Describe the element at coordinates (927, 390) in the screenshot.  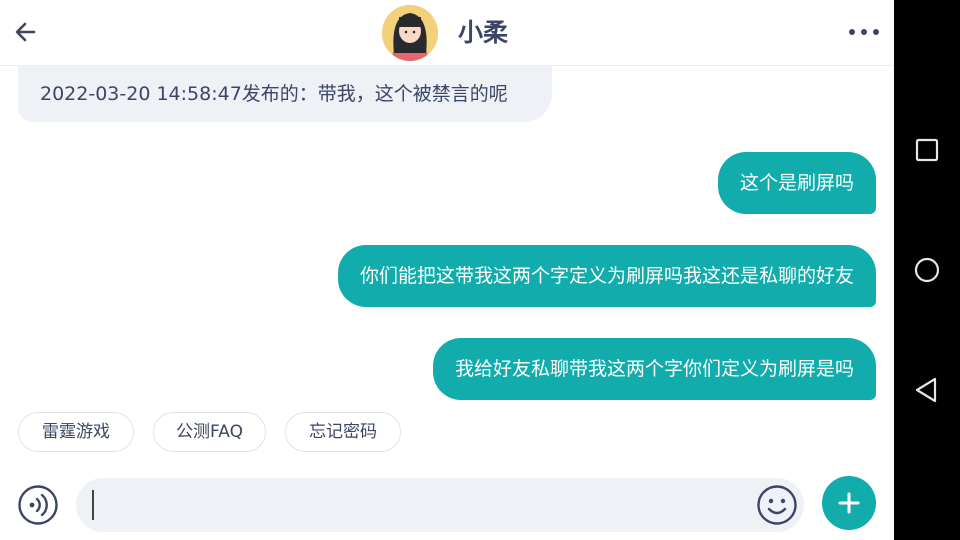
I see `back-triangle-icon` at that location.